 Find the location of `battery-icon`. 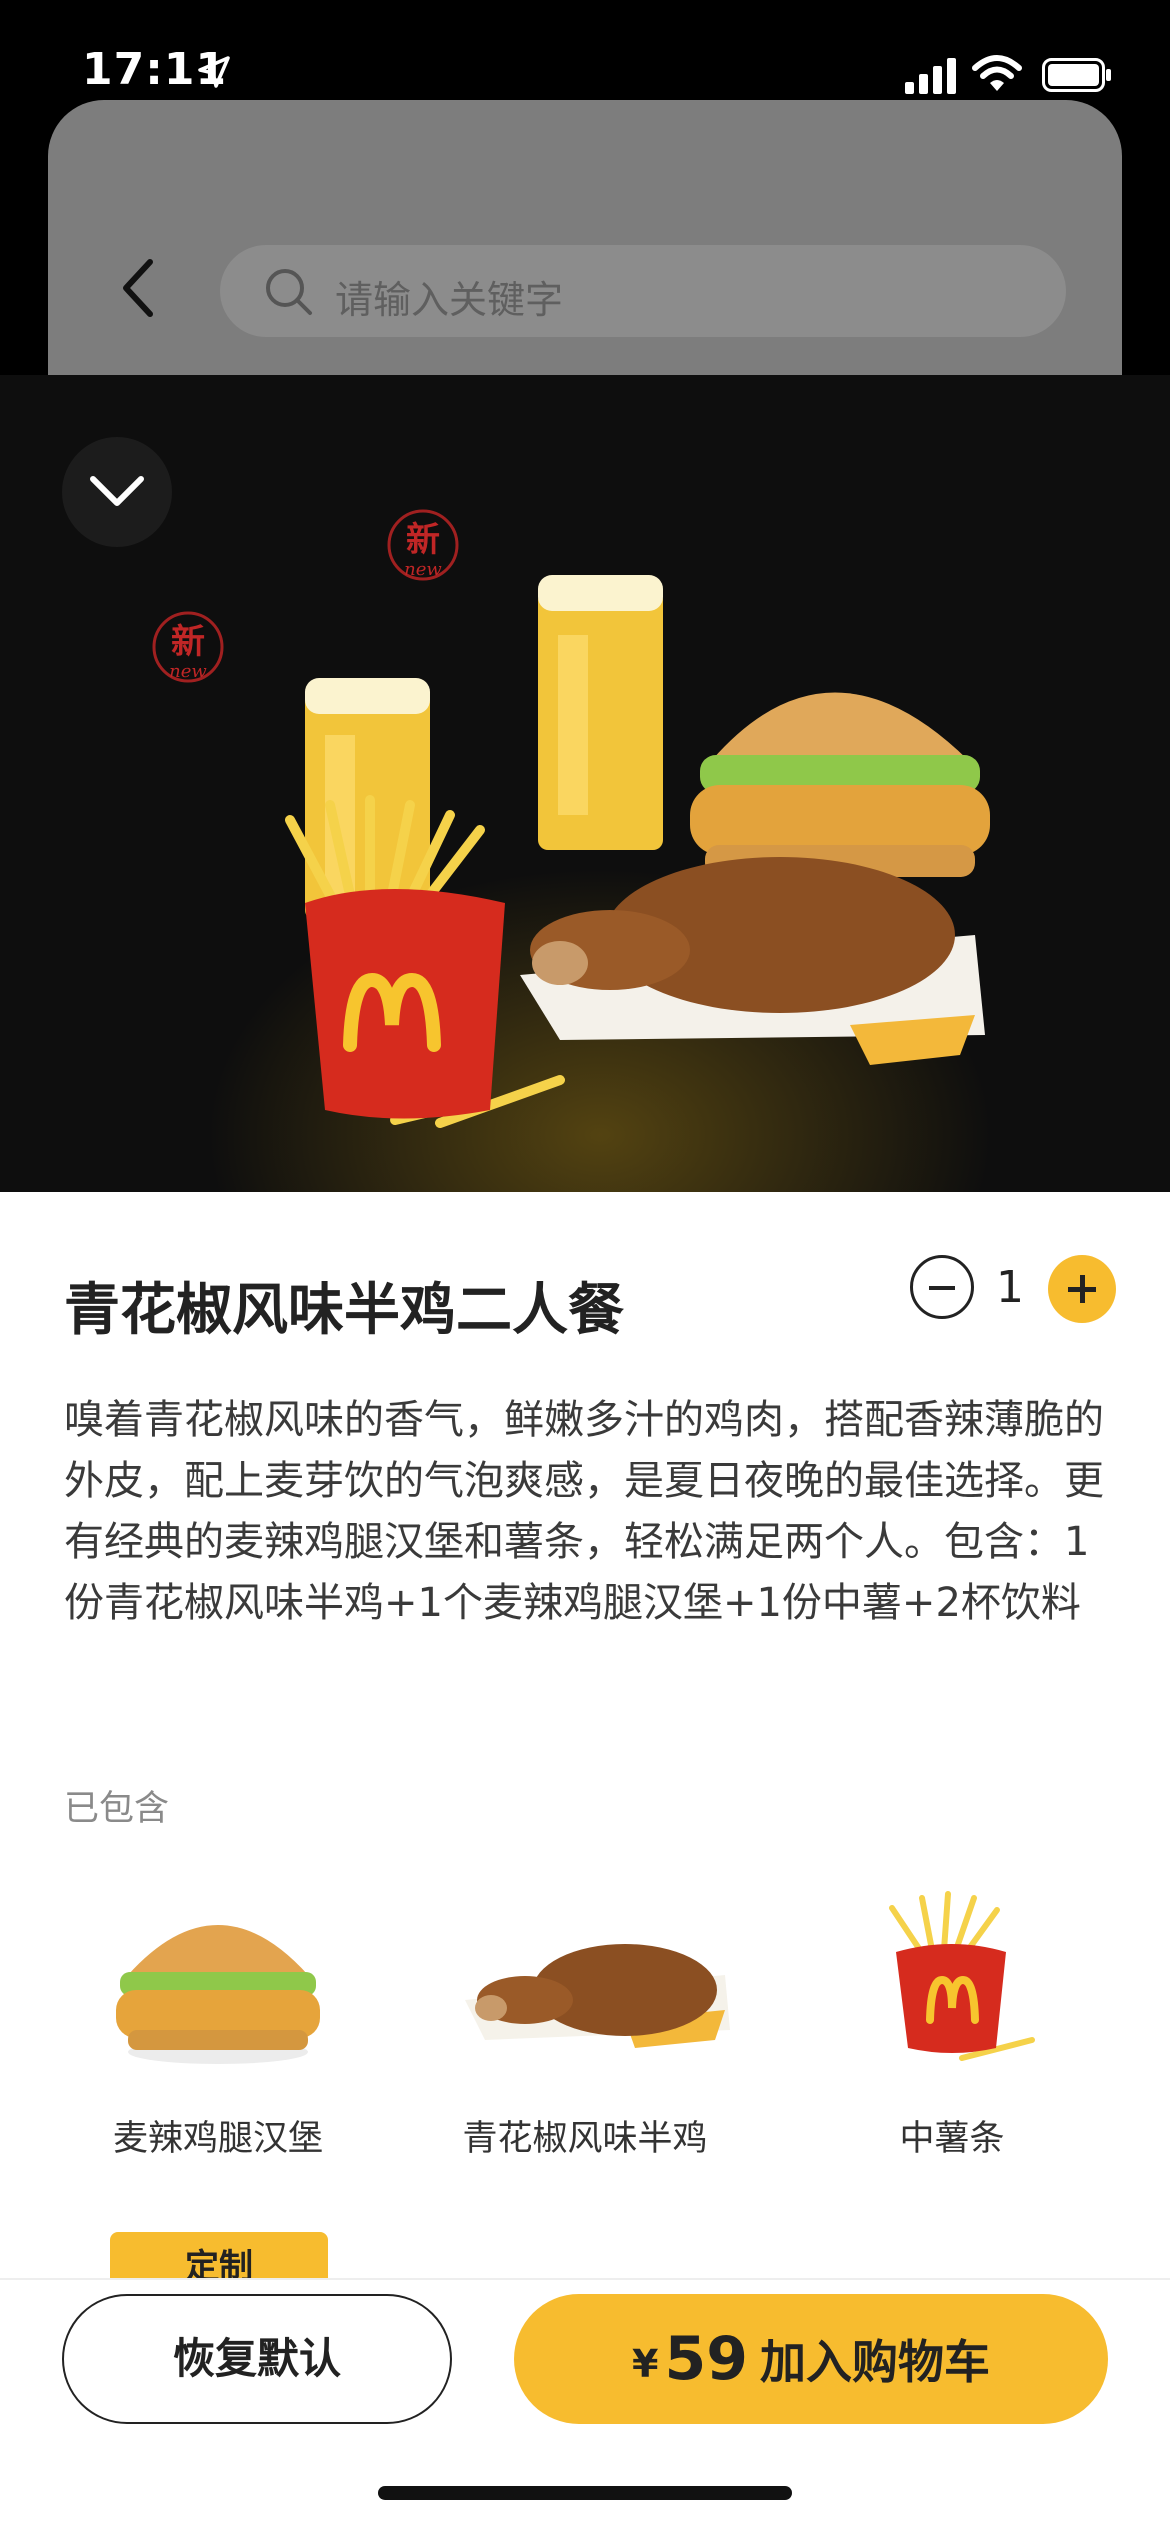

battery-icon is located at coordinates (1076, 75).